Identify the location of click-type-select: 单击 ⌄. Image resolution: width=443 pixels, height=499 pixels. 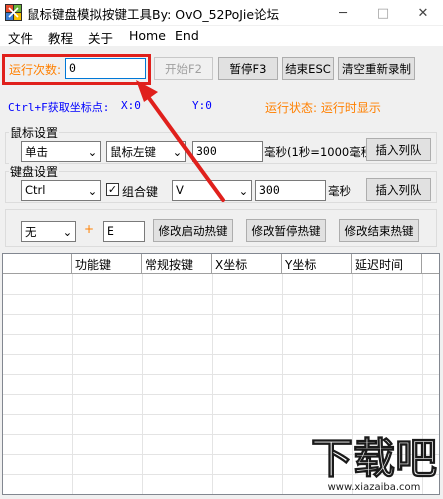
(61, 151).